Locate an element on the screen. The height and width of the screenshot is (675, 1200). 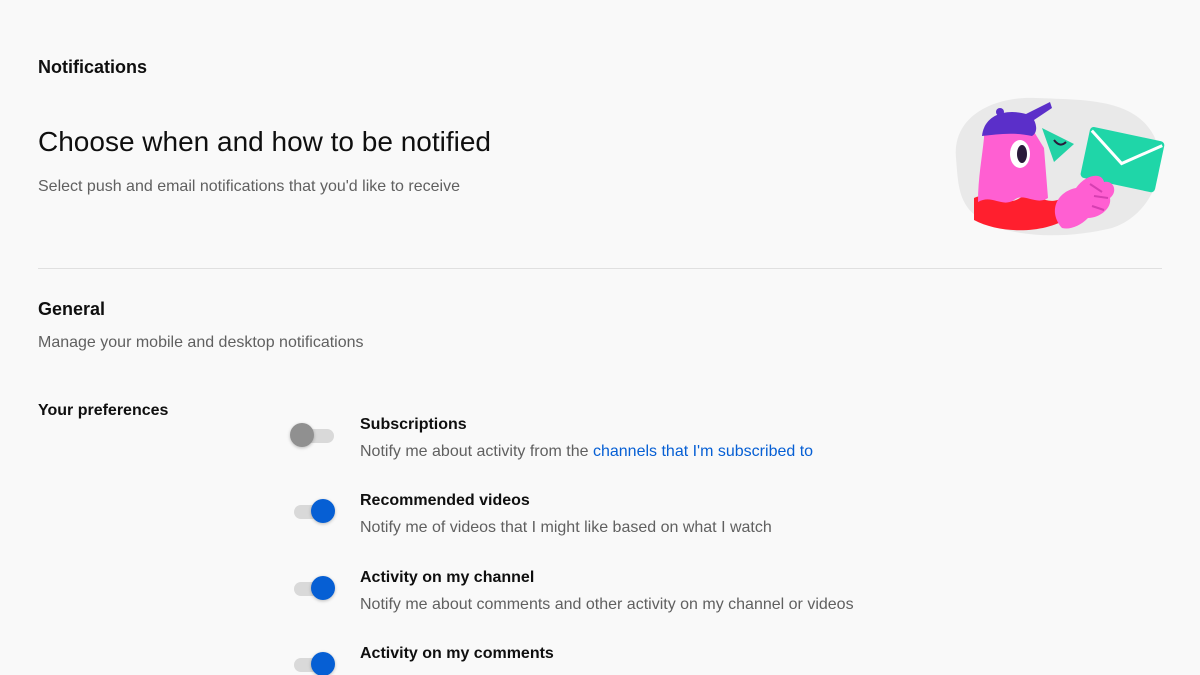
section-label: Notifications is located at coordinates (93, 67).